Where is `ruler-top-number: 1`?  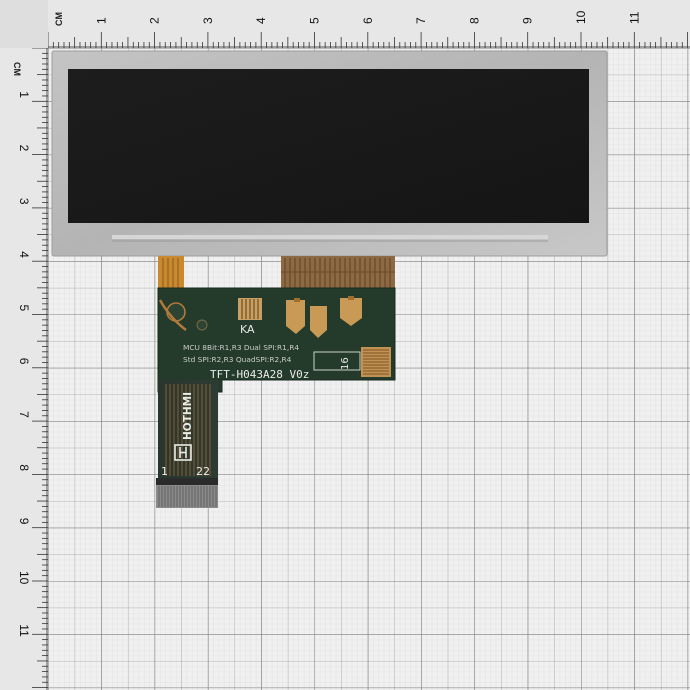 ruler-top-number: 1 is located at coordinates (101, 20).